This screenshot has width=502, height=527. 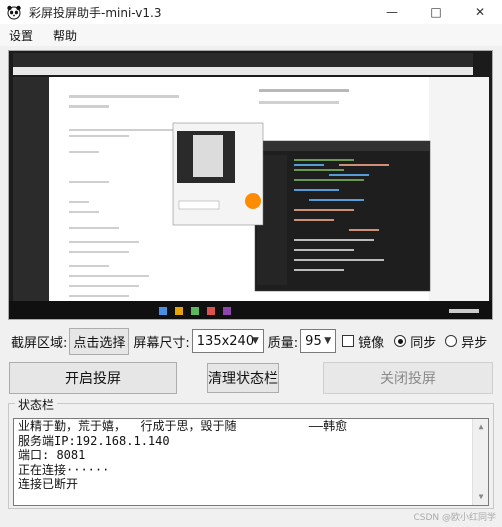 What do you see at coordinates (436, 12) in the screenshot?
I see `maximize-icon: □` at bounding box center [436, 12].